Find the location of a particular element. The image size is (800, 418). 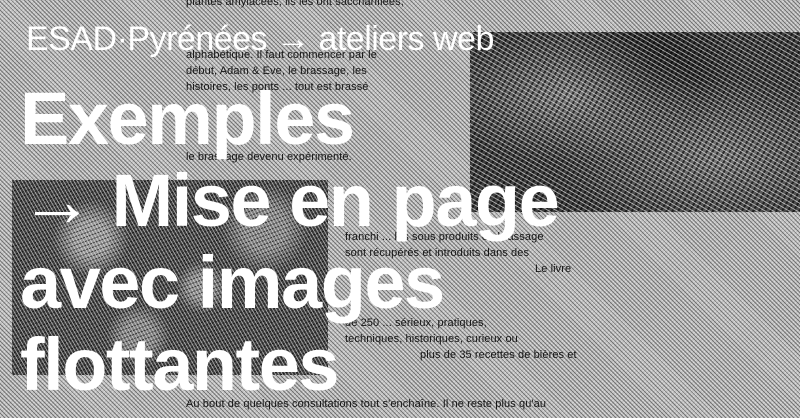

page-title-line: → Mise en page is located at coordinates (290, 200).